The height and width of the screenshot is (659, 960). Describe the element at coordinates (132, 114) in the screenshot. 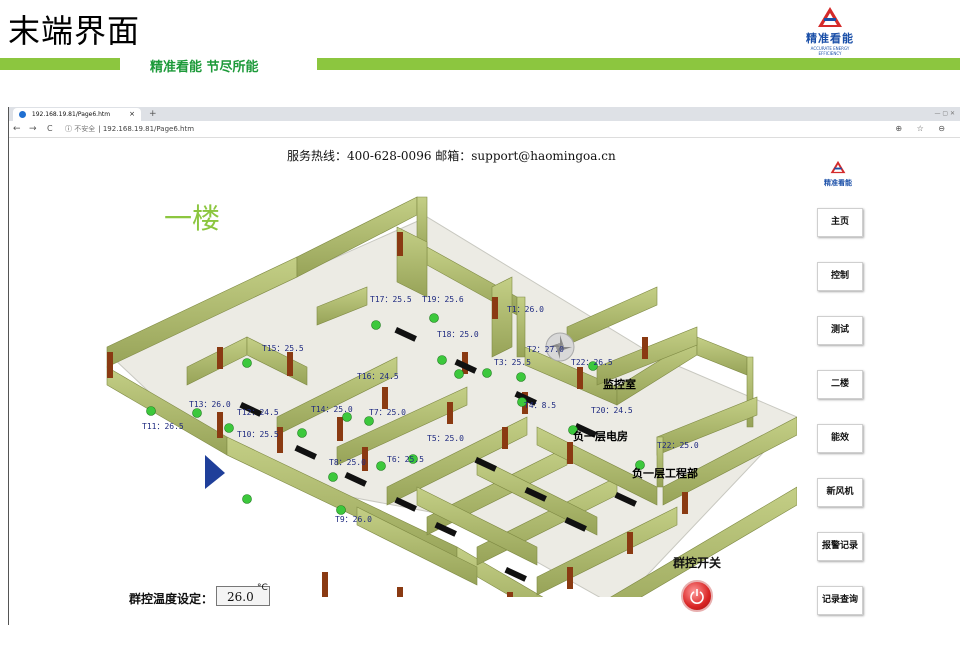

I see `tab-close-icon: ×` at that location.